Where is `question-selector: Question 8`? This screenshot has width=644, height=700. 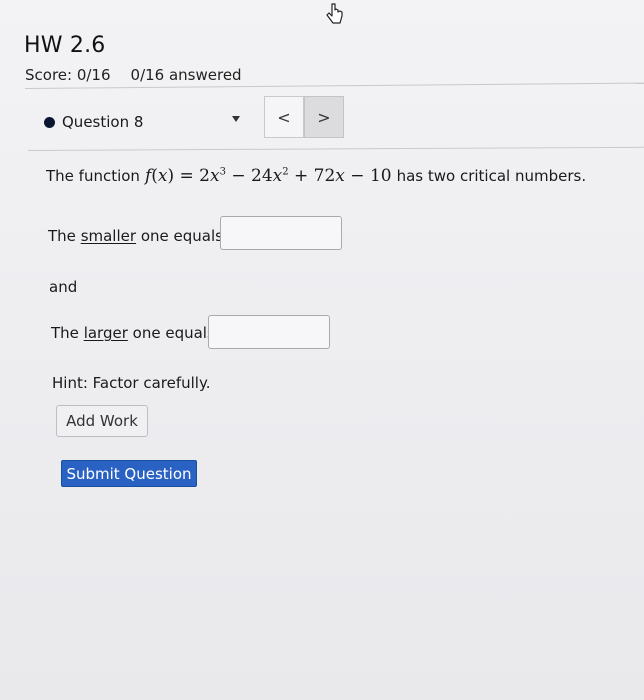
question-selector: Question 8 is located at coordinates (141, 122).